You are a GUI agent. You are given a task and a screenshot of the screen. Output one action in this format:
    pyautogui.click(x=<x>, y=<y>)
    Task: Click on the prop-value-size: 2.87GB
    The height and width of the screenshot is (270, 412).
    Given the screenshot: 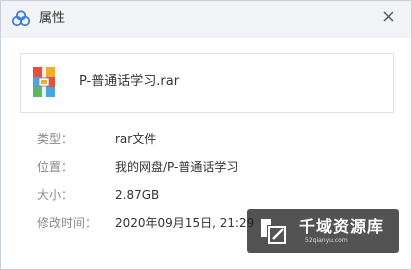 What is the action you would take?
    pyautogui.click(x=137, y=195)
    